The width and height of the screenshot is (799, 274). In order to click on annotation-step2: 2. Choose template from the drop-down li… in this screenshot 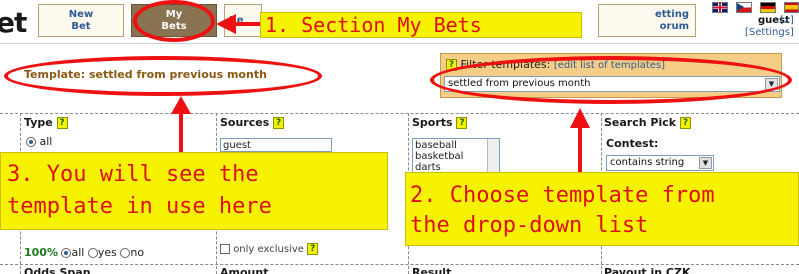, I will do `click(602, 209)`.